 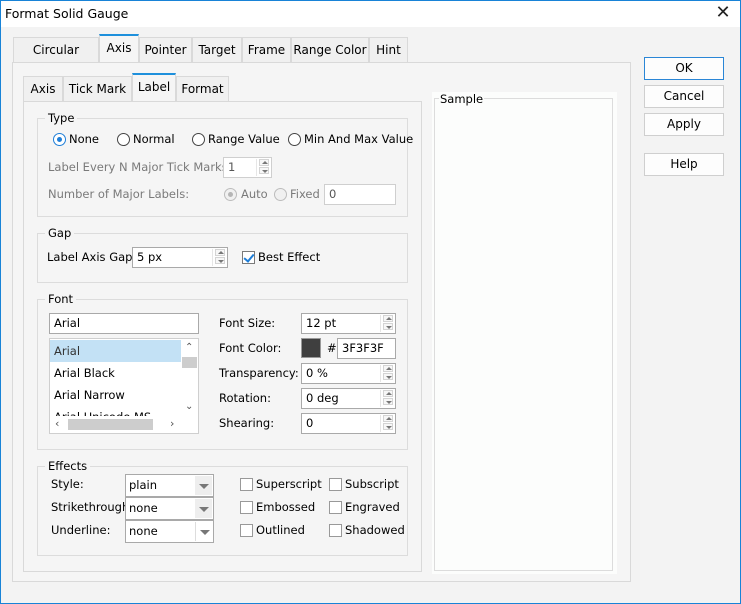 I want to click on rotation-value: 0 deg, so click(x=322, y=398).